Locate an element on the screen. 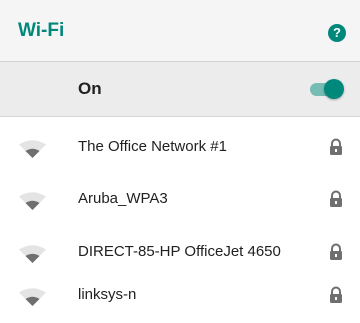 The height and width of the screenshot is (323, 360). network-ssid: linksys-n is located at coordinates (107, 294).